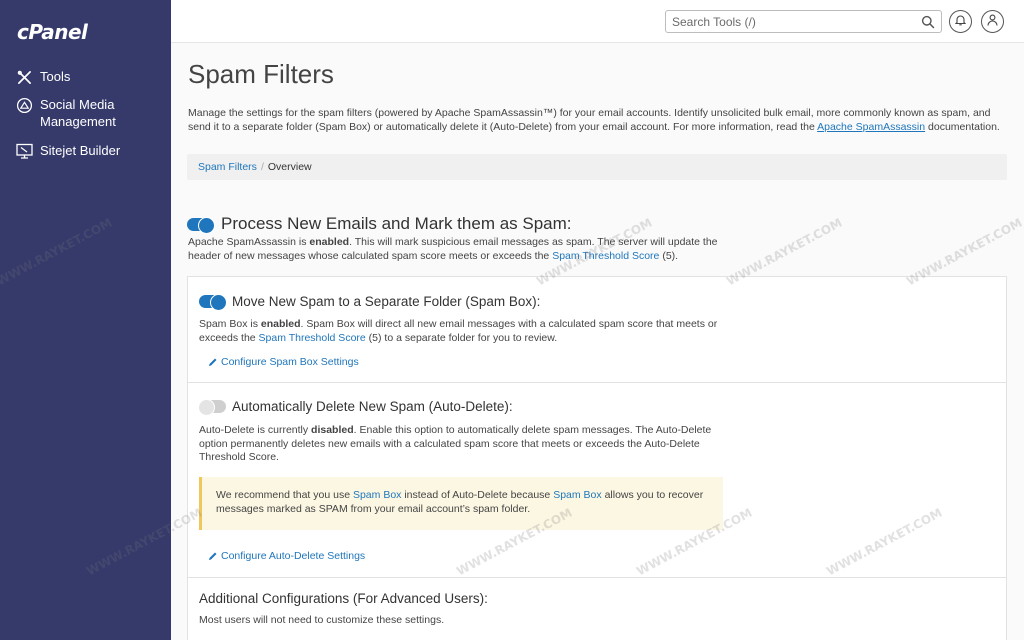 The height and width of the screenshot is (640, 1024). What do you see at coordinates (52, 32) in the screenshot?
I see `cpanel-logo: cPanel` at bounding box center [52, 32].